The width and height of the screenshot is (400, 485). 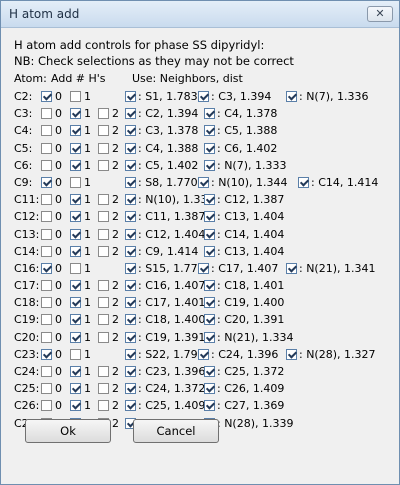 What do you see at coordinates (380, 14) in the screenshot?
I see `close-button: ✕` at bounding box center [380, 14].